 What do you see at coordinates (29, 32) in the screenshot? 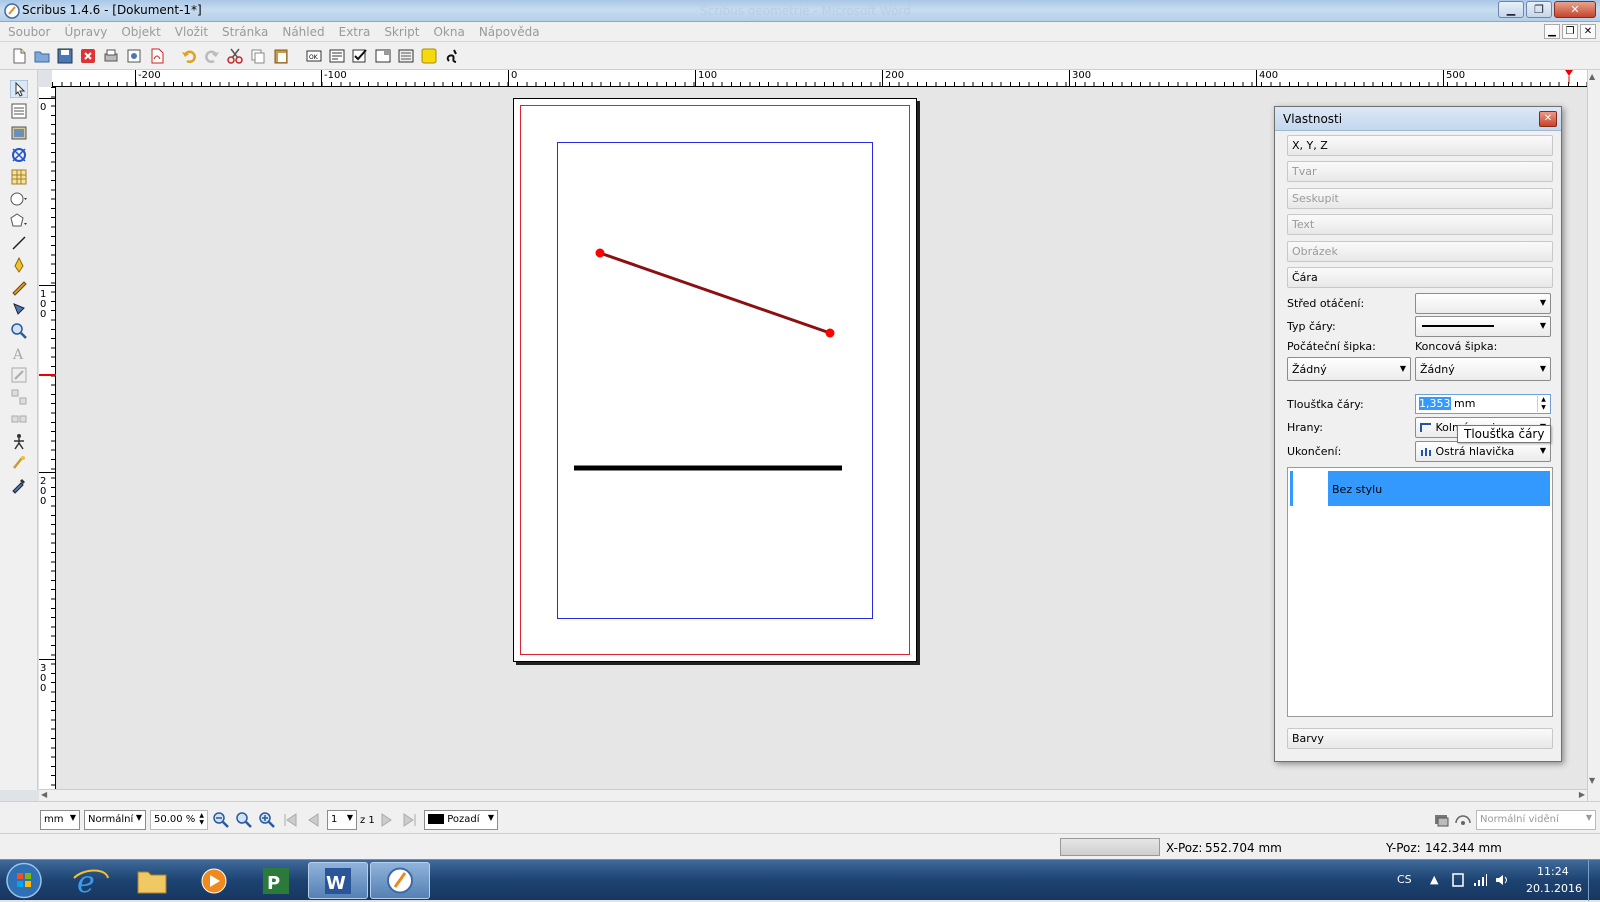
I see `menu-soubor: Soubor` at bounding box center [29, 32].